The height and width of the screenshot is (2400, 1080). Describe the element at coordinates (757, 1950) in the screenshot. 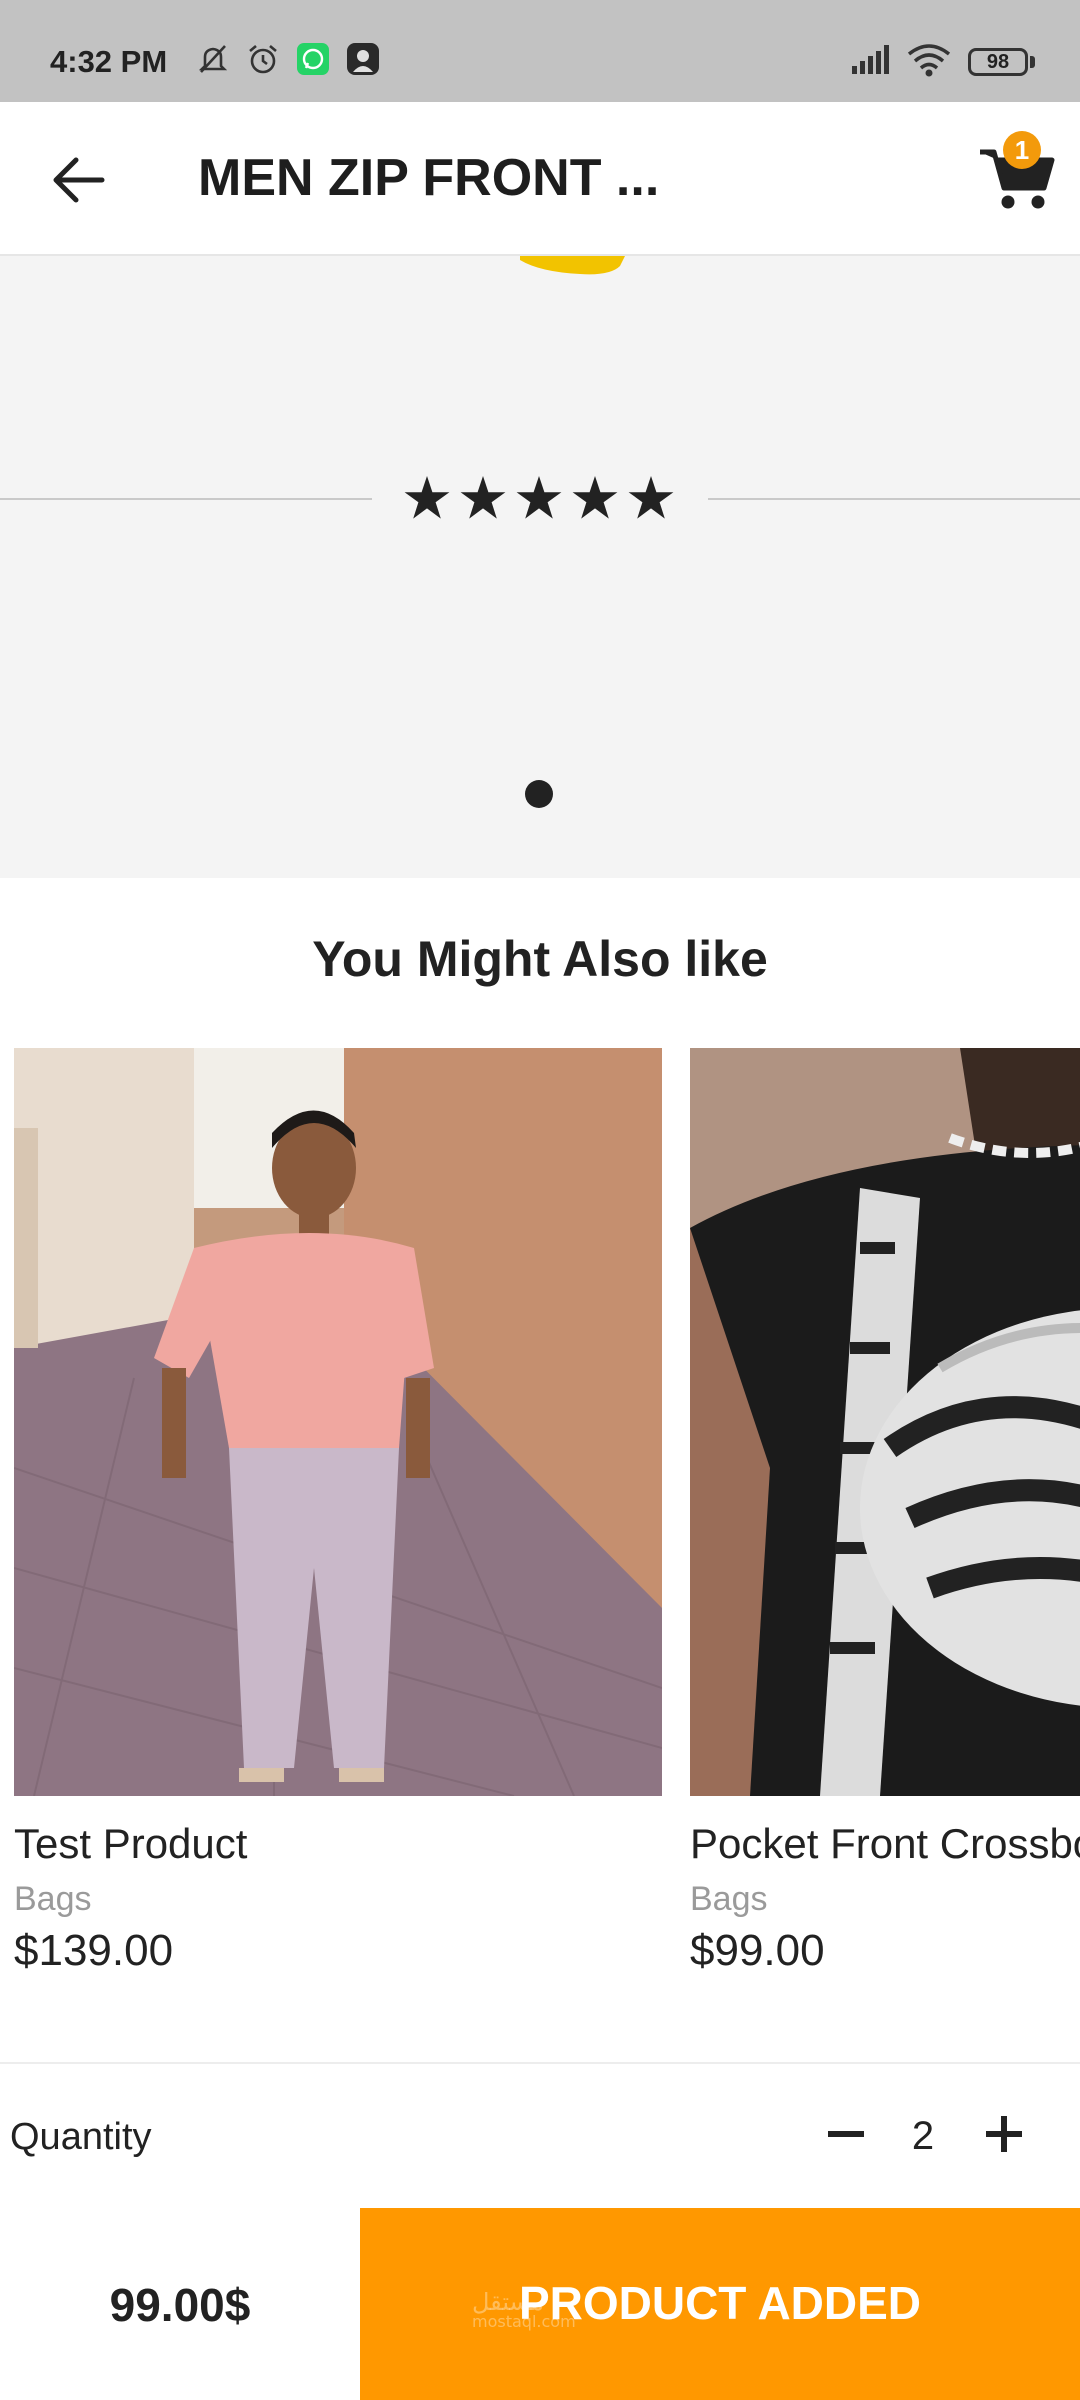

I see `product-price: $99.00` at that location.